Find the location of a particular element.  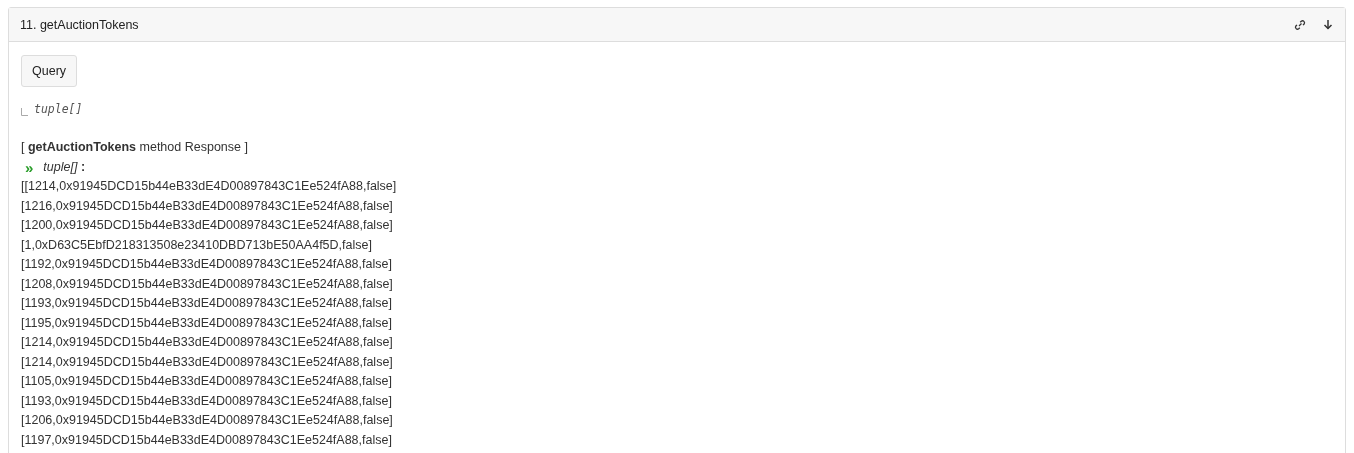

query-button: Query is located at coordinates (49, 71).